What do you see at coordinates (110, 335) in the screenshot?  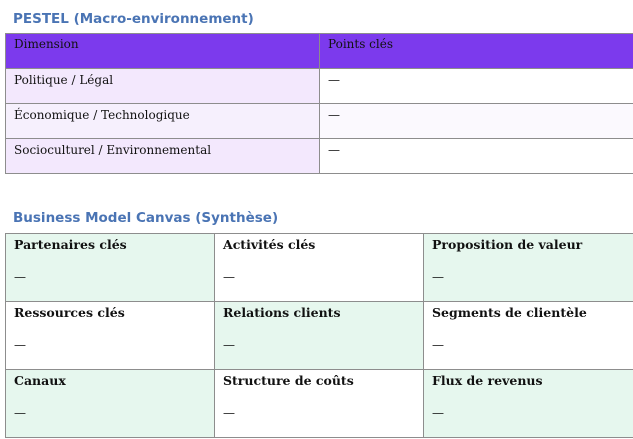 I see `bmc-cell-ressources-cles: Ressources clés —` at bounding box center [110, 335].